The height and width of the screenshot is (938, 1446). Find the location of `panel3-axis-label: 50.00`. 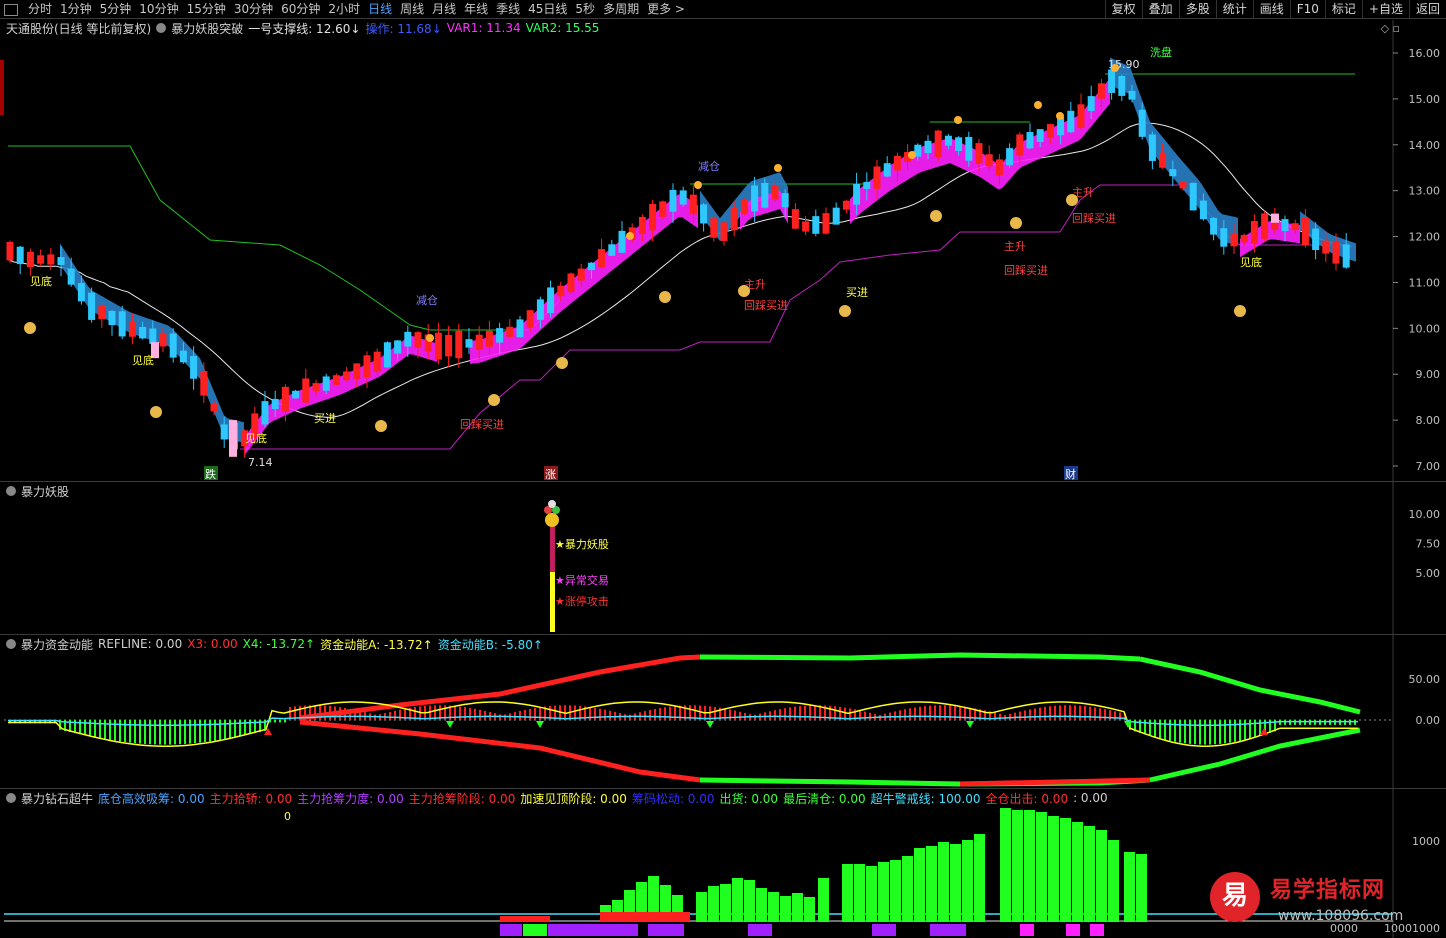

panel3-axis-label: 50.00 is located at coordinates (1425, 679).